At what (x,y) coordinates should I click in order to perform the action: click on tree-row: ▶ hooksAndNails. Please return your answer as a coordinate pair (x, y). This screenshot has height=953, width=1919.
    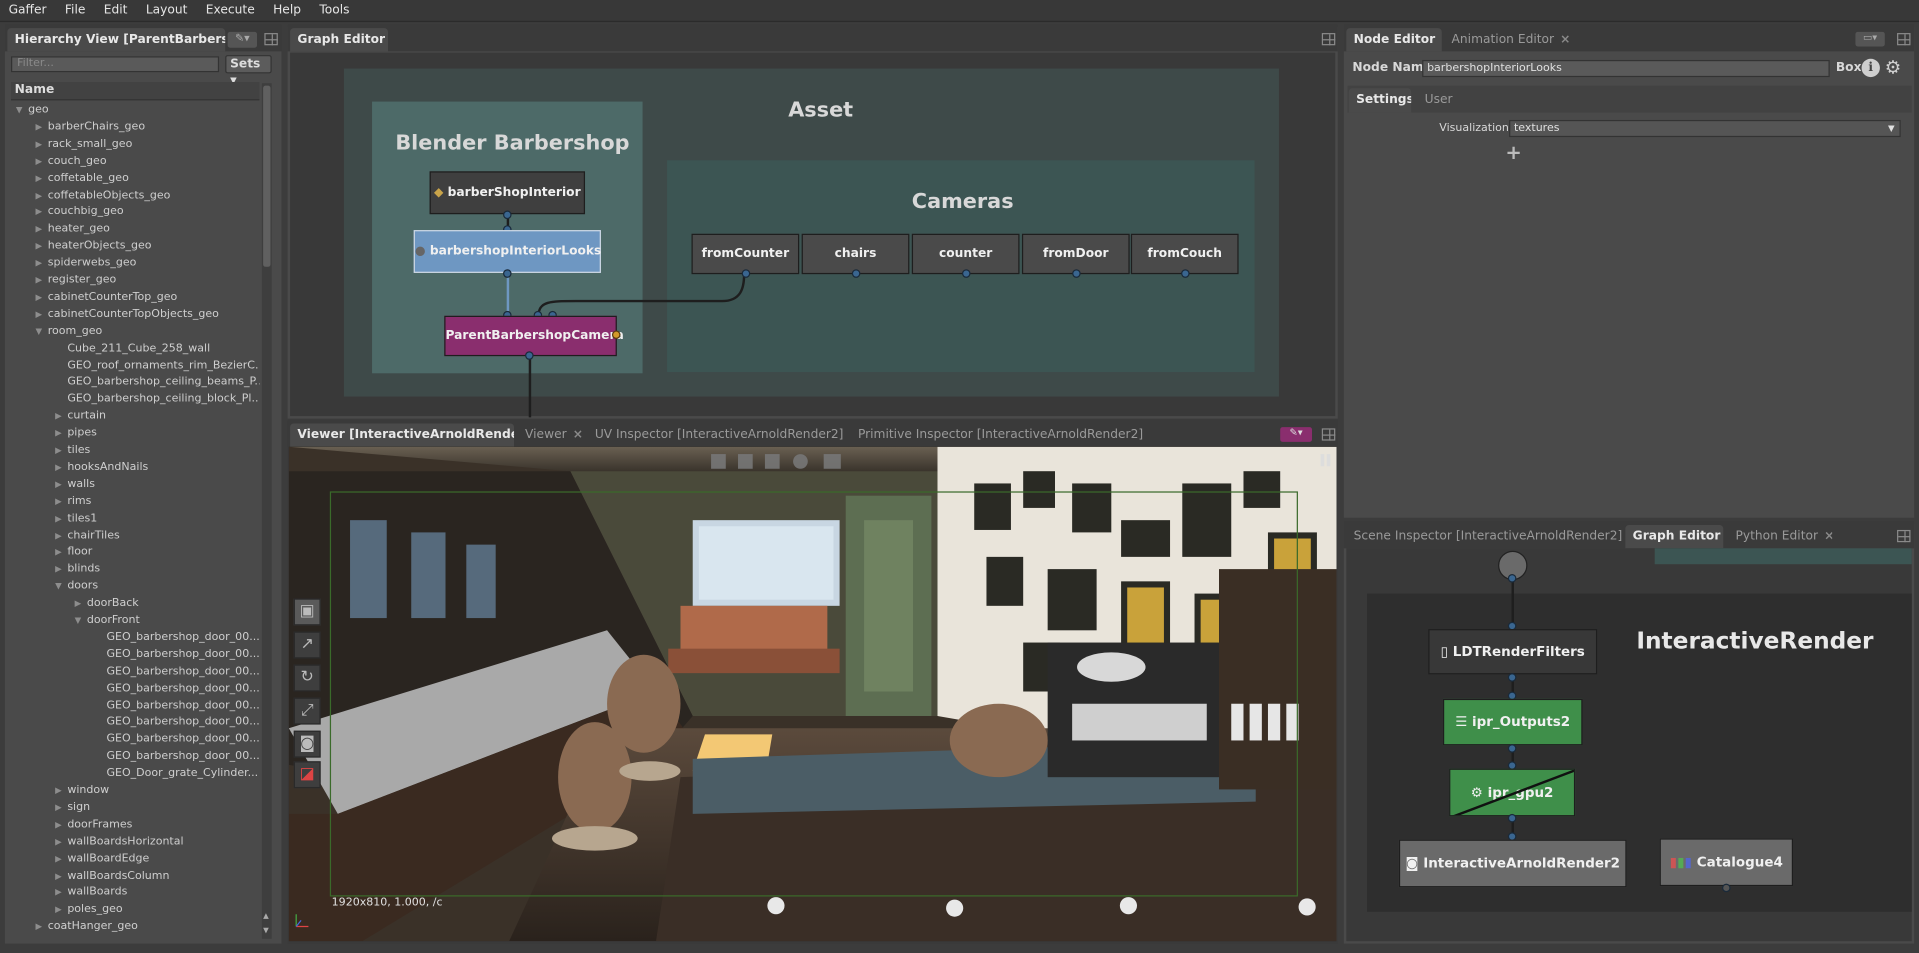
    Looking at the image, I should click on (101, 467).